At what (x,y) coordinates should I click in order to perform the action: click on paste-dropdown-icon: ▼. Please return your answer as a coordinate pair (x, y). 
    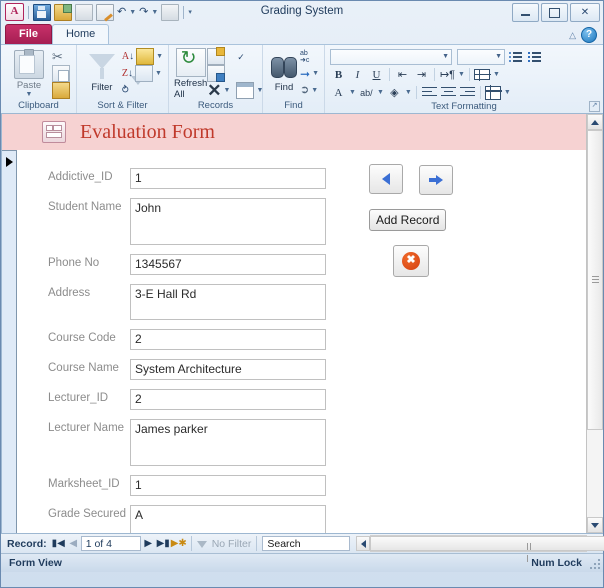
    Looking at the image, I should click on (29, 94).